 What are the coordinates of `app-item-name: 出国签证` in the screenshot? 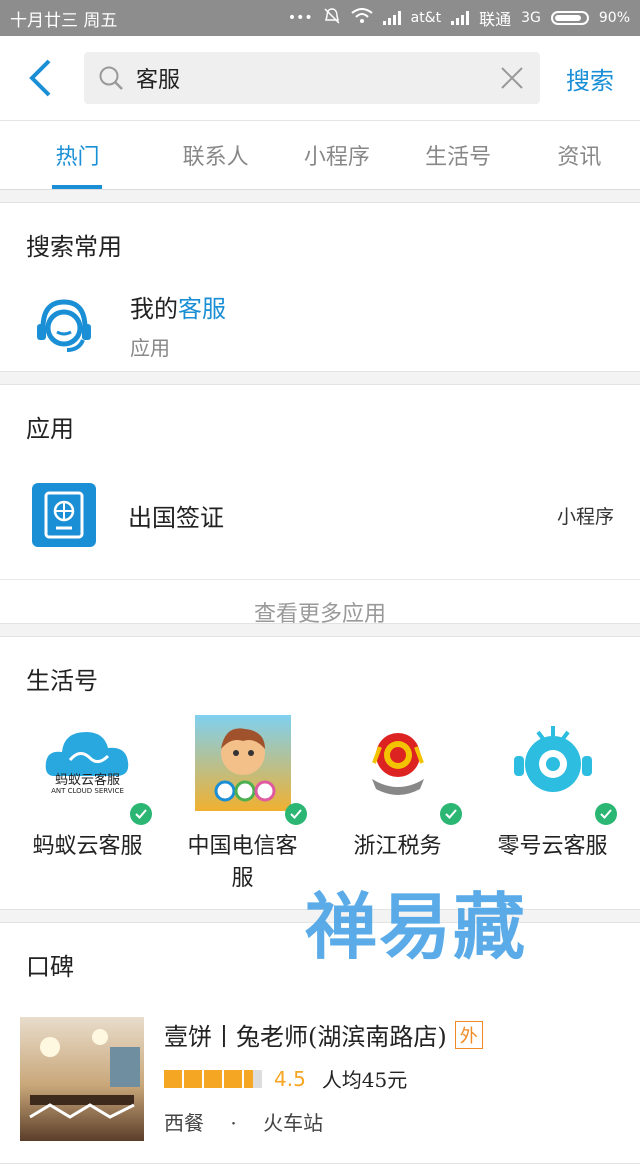 It's located at (176, 517).